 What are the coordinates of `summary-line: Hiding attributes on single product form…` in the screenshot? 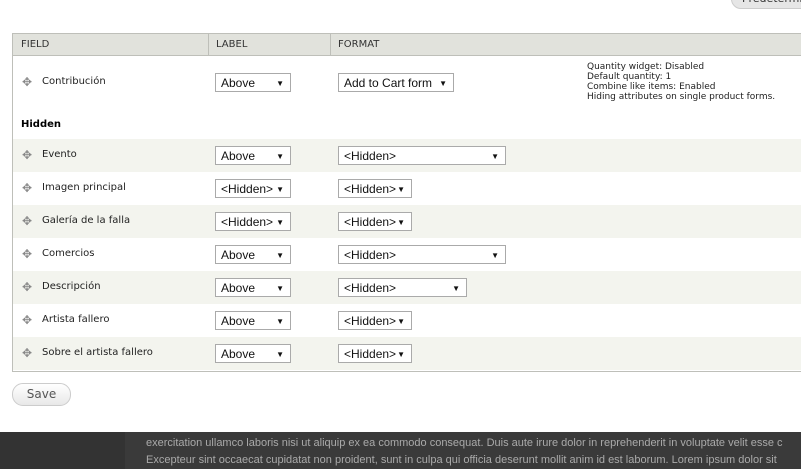 It's located at (681, 97).